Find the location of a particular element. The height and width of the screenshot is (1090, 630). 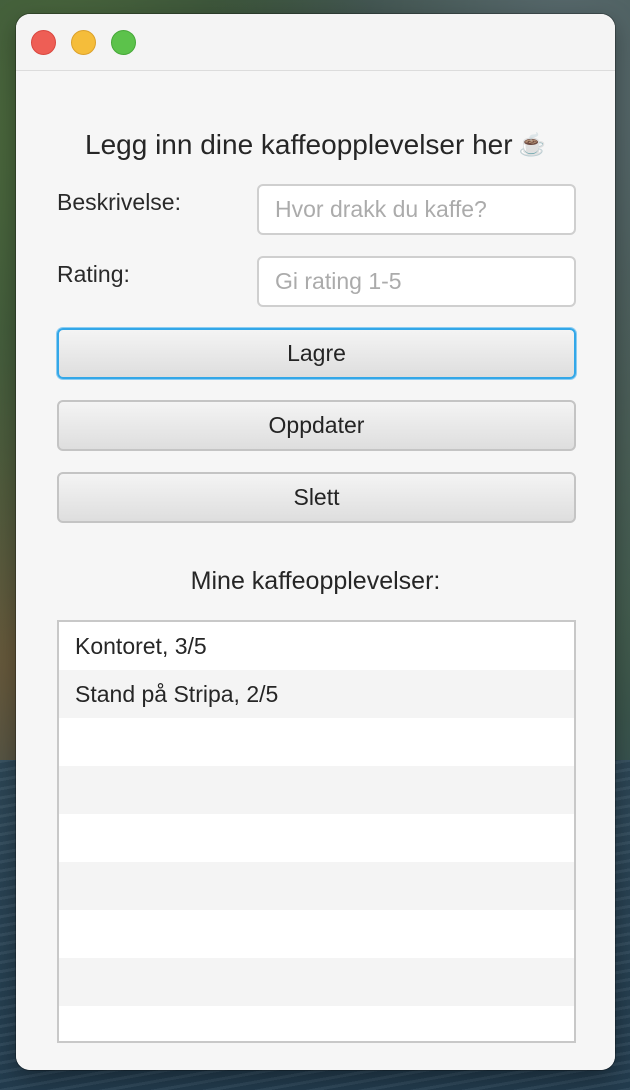

list-item: Stand på Stripa, 2/5 is located at coordinates (316, 694).